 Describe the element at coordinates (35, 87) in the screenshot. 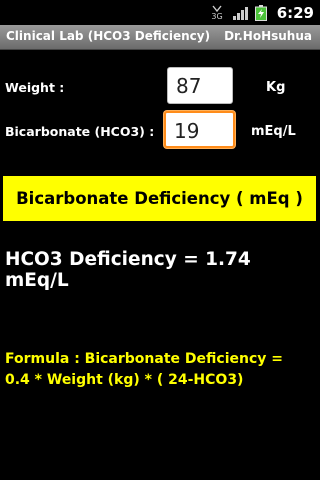

I see `weight-label: Weight :` at that location.